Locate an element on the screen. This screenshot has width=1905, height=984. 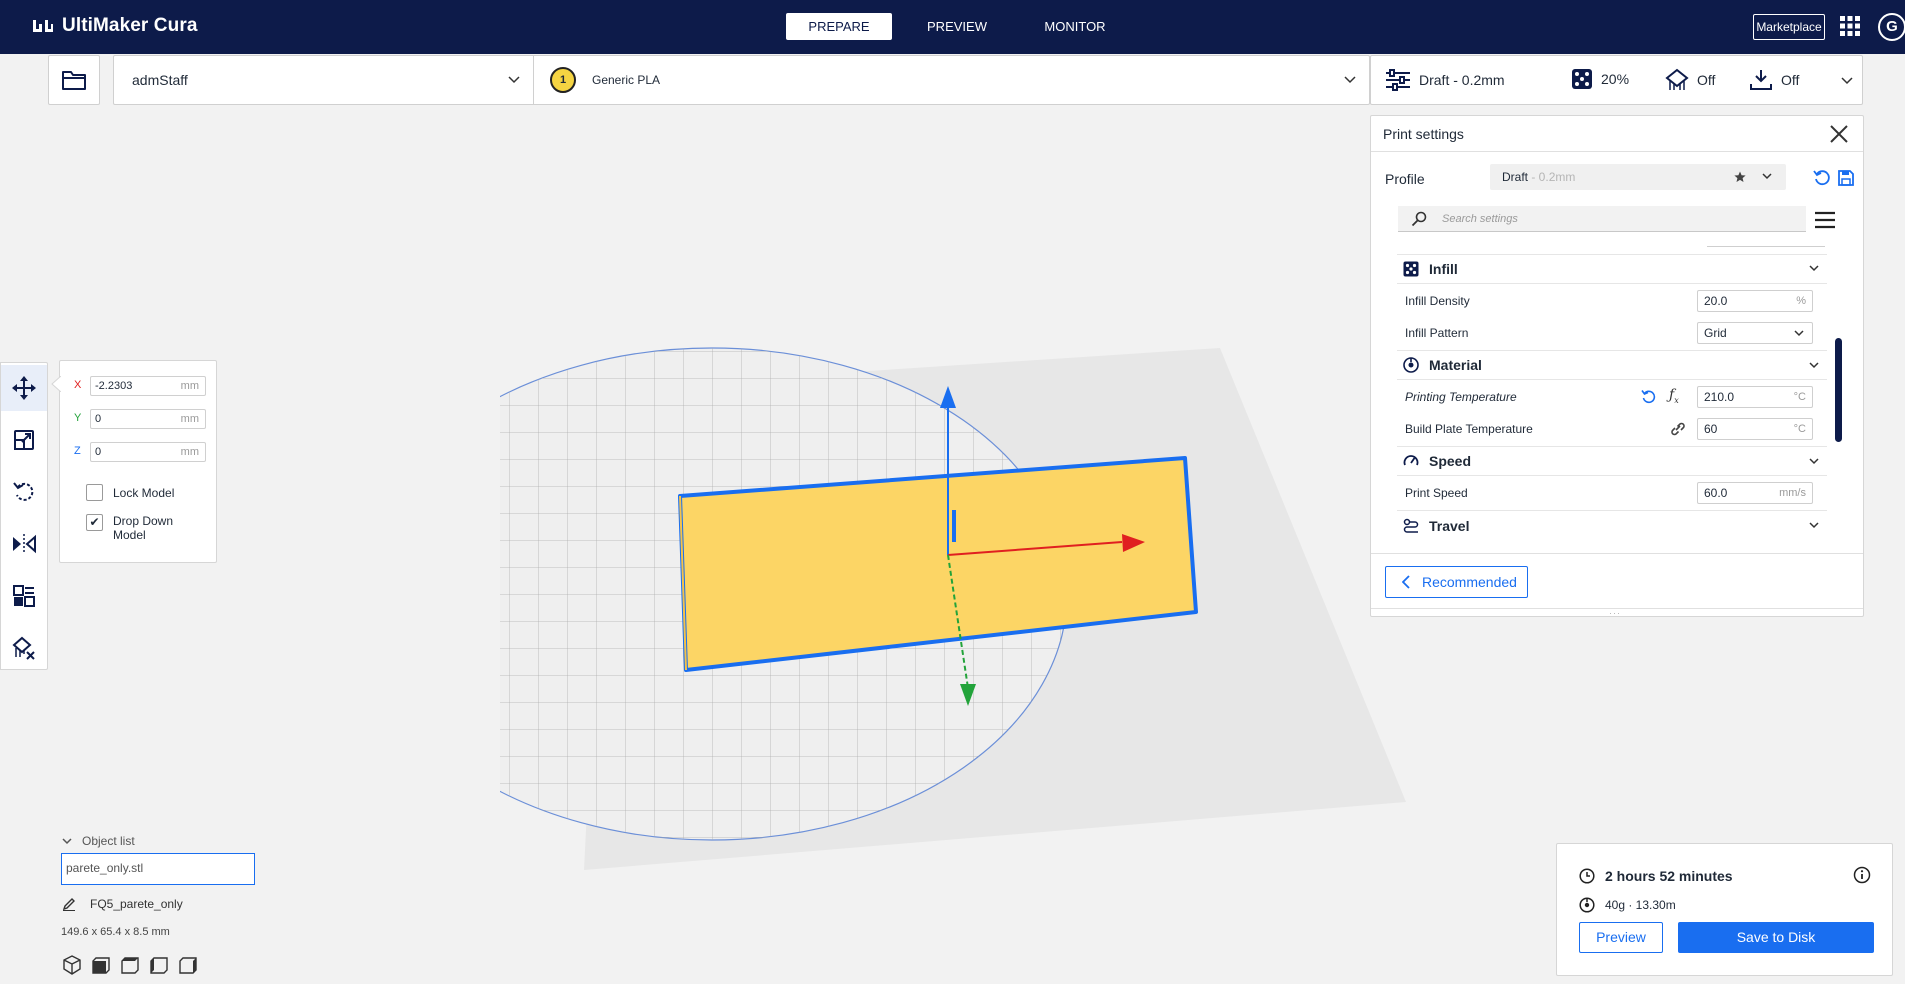
adhesion-summary-value: Off is located at coordinates (1790, 80).